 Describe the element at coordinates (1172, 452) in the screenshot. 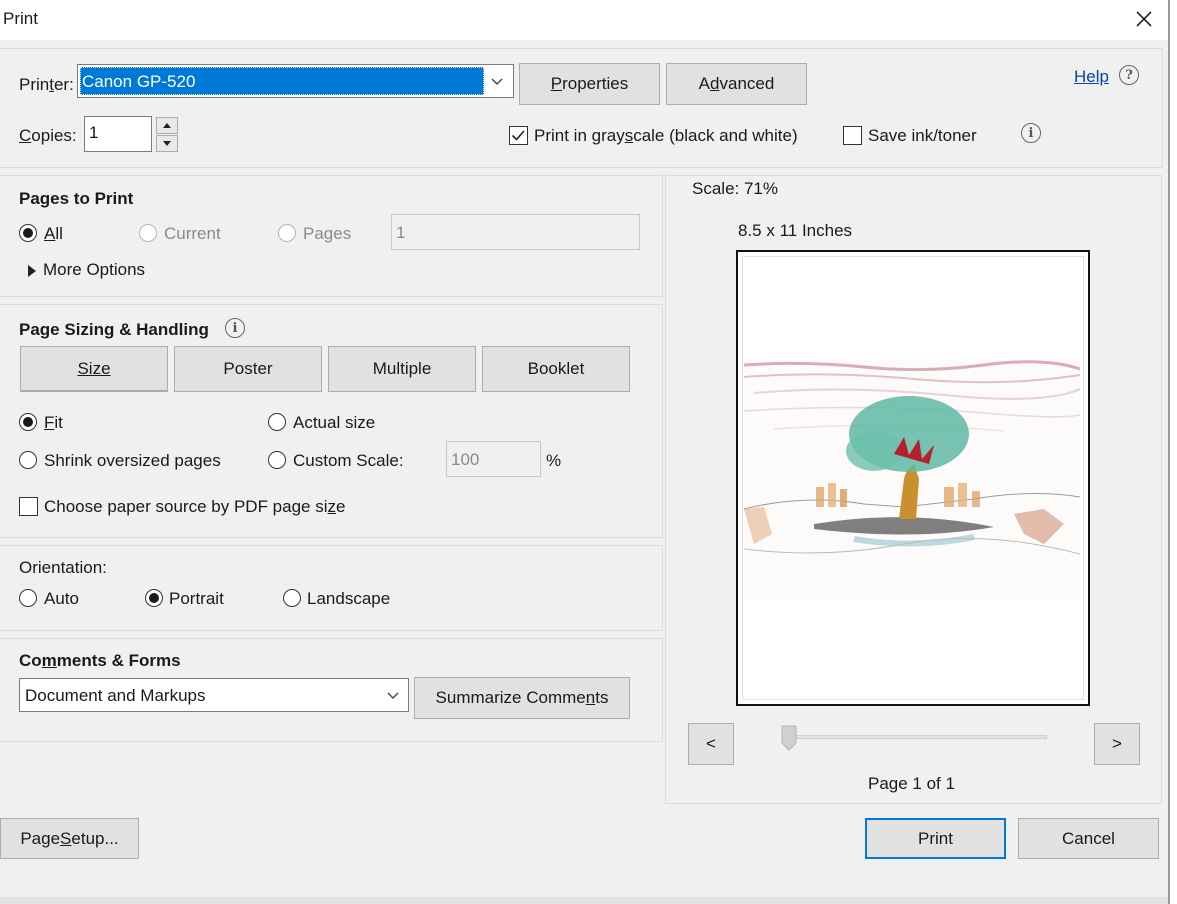

I see `window-right-edge` at that location.